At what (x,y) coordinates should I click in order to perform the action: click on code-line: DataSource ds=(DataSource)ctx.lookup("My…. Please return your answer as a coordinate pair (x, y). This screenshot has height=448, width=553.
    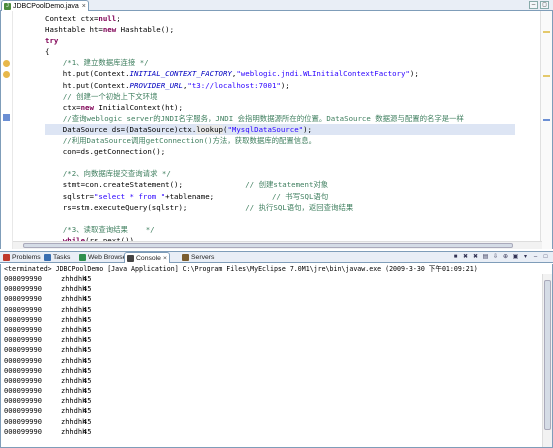
    Looking at the image, I should click on (280, 129).